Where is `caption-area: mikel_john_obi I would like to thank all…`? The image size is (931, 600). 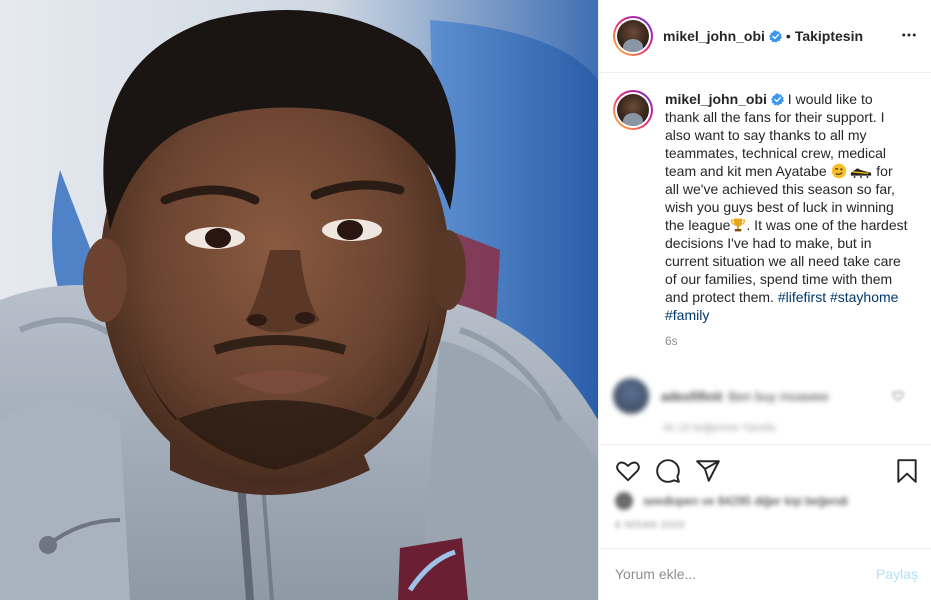
caption-area: mikel_john_obi I would like to thank all… is located at coordinates (765, 219).